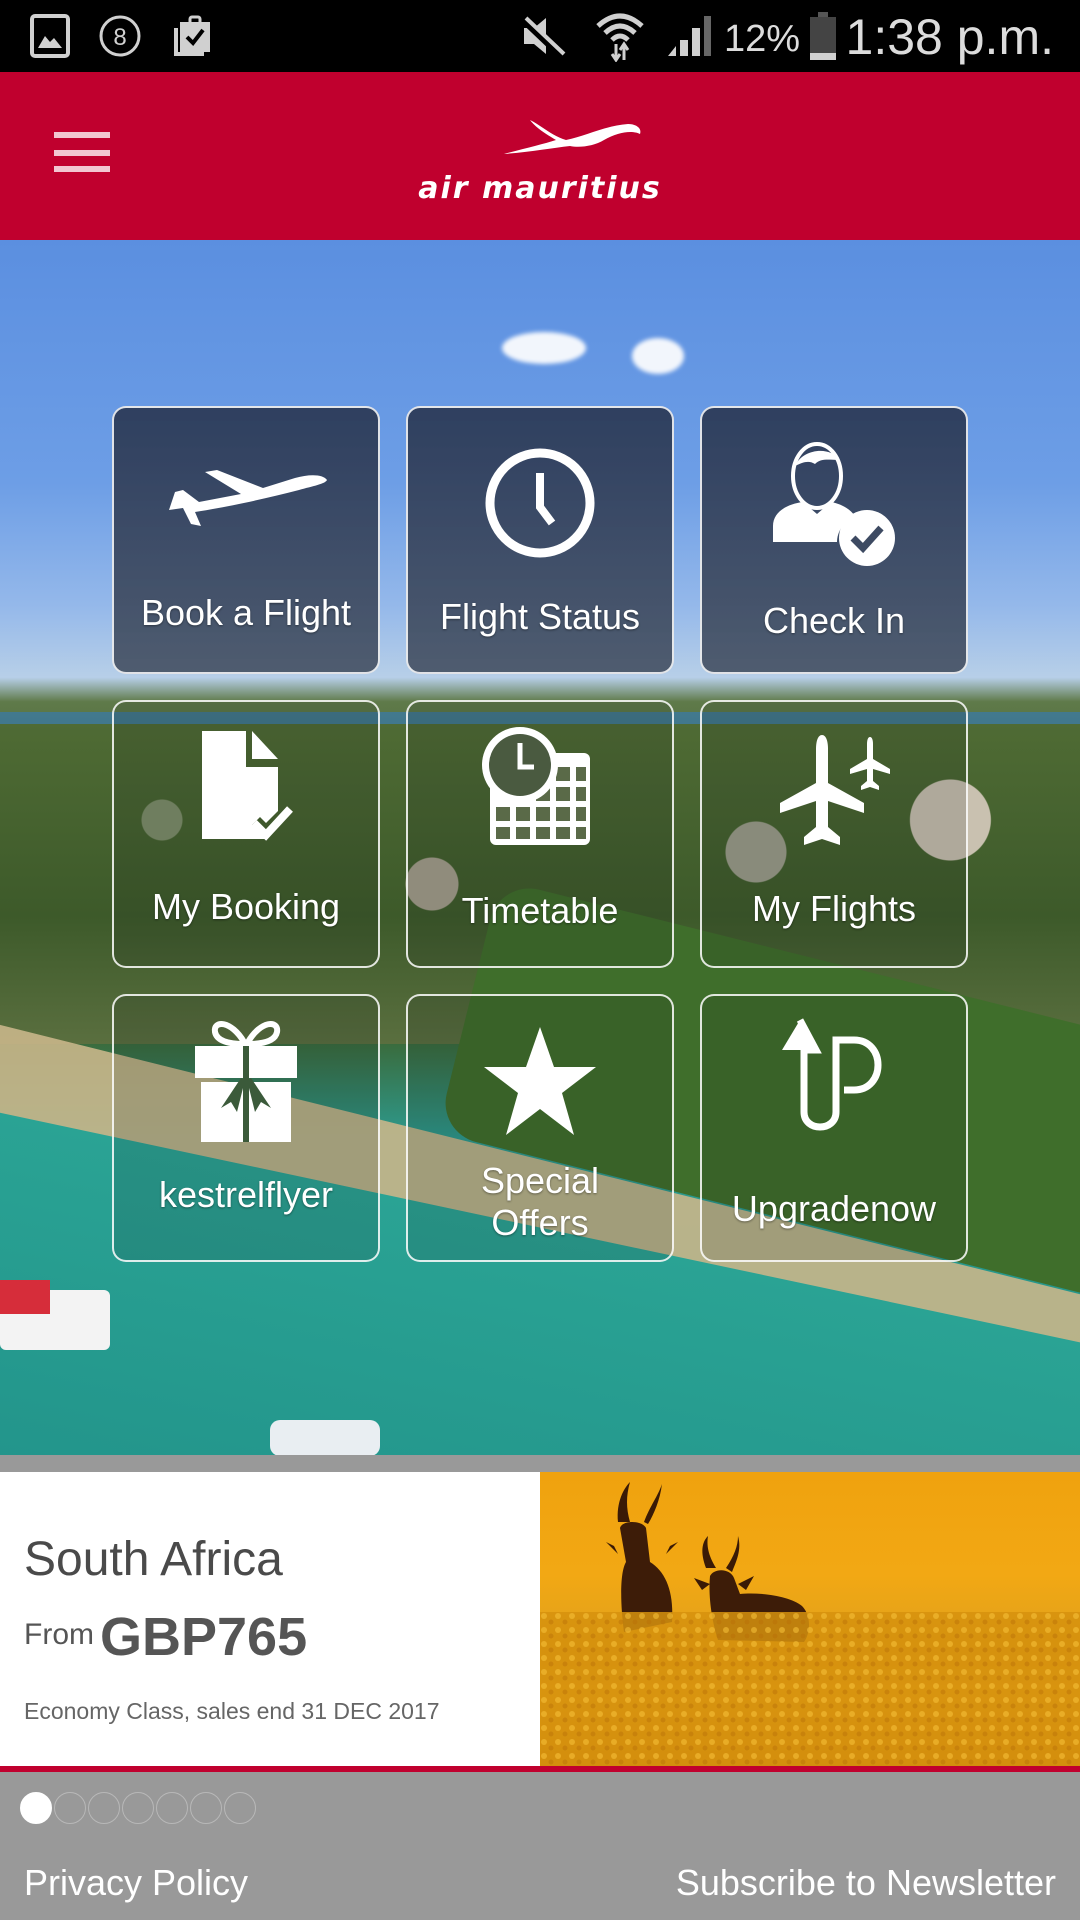 The image size is (1080, 1920). I want to click on mute-icon, so click(542, 36).